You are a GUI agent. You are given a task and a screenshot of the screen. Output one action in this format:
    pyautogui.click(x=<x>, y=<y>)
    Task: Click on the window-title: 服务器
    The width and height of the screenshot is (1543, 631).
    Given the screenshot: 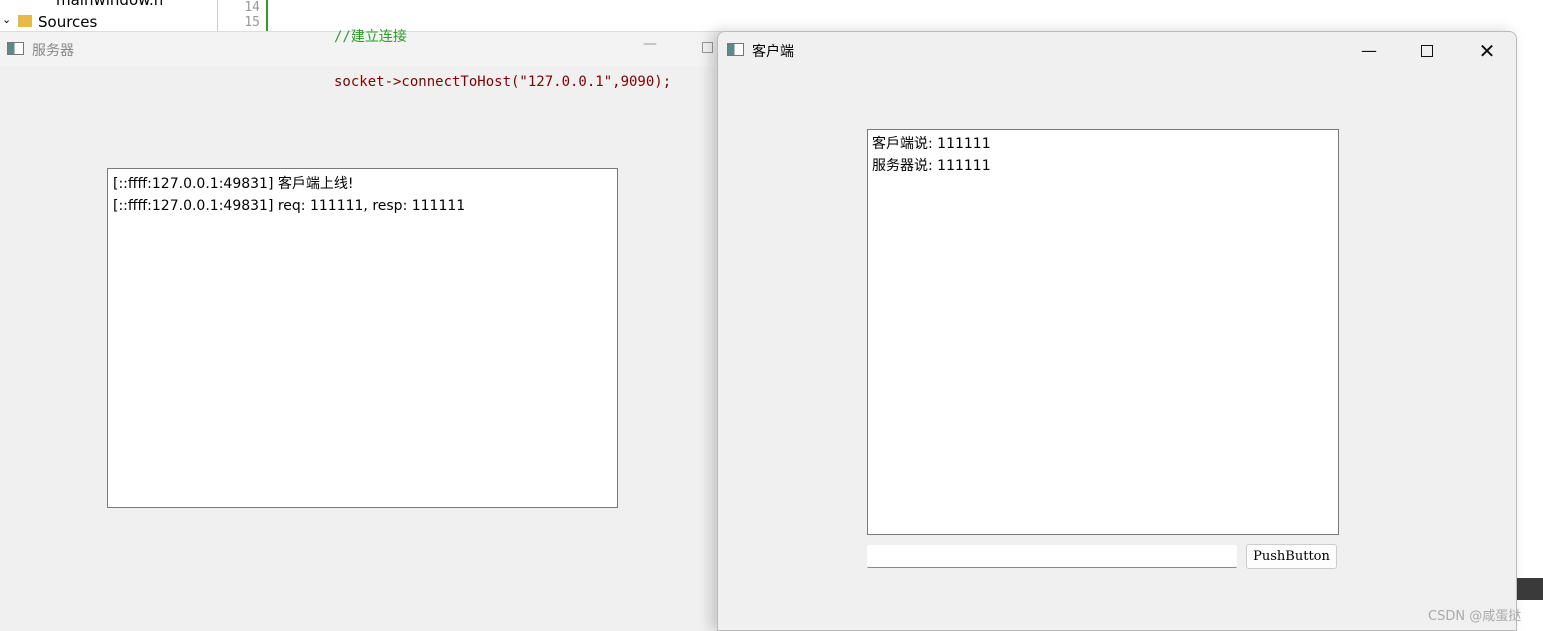 What is the action you would take?
    pyautogui.click(x=53, y=51)
    